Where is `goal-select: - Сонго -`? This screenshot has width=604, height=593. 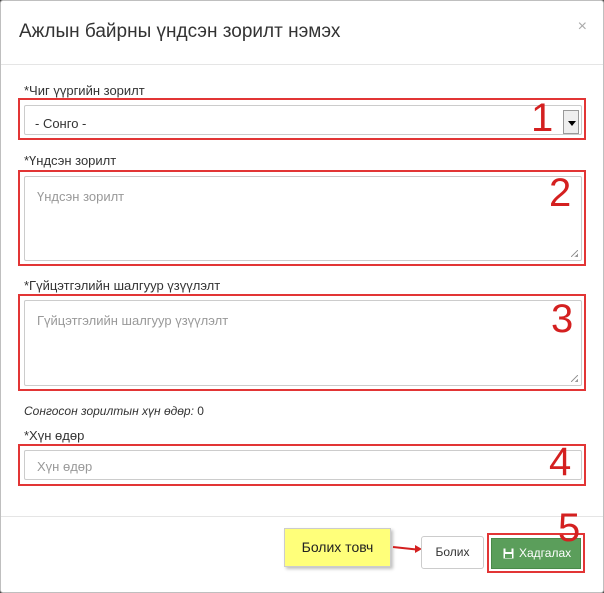 goal-select: - Сонго - is located at coordinates (303, 120).